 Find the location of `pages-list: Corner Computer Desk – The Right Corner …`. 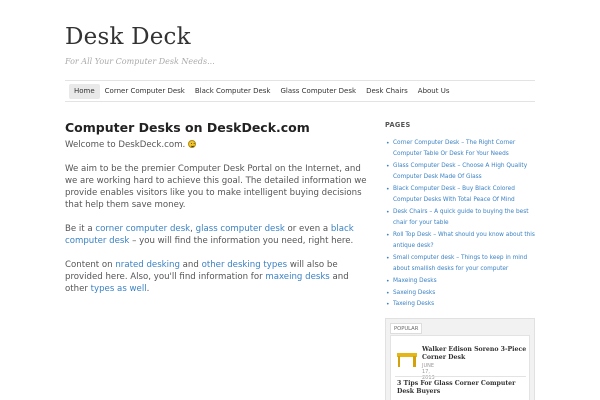

pages-list: Corner Computer Desk – The Right Corner … is located at coordinates (460, 224).